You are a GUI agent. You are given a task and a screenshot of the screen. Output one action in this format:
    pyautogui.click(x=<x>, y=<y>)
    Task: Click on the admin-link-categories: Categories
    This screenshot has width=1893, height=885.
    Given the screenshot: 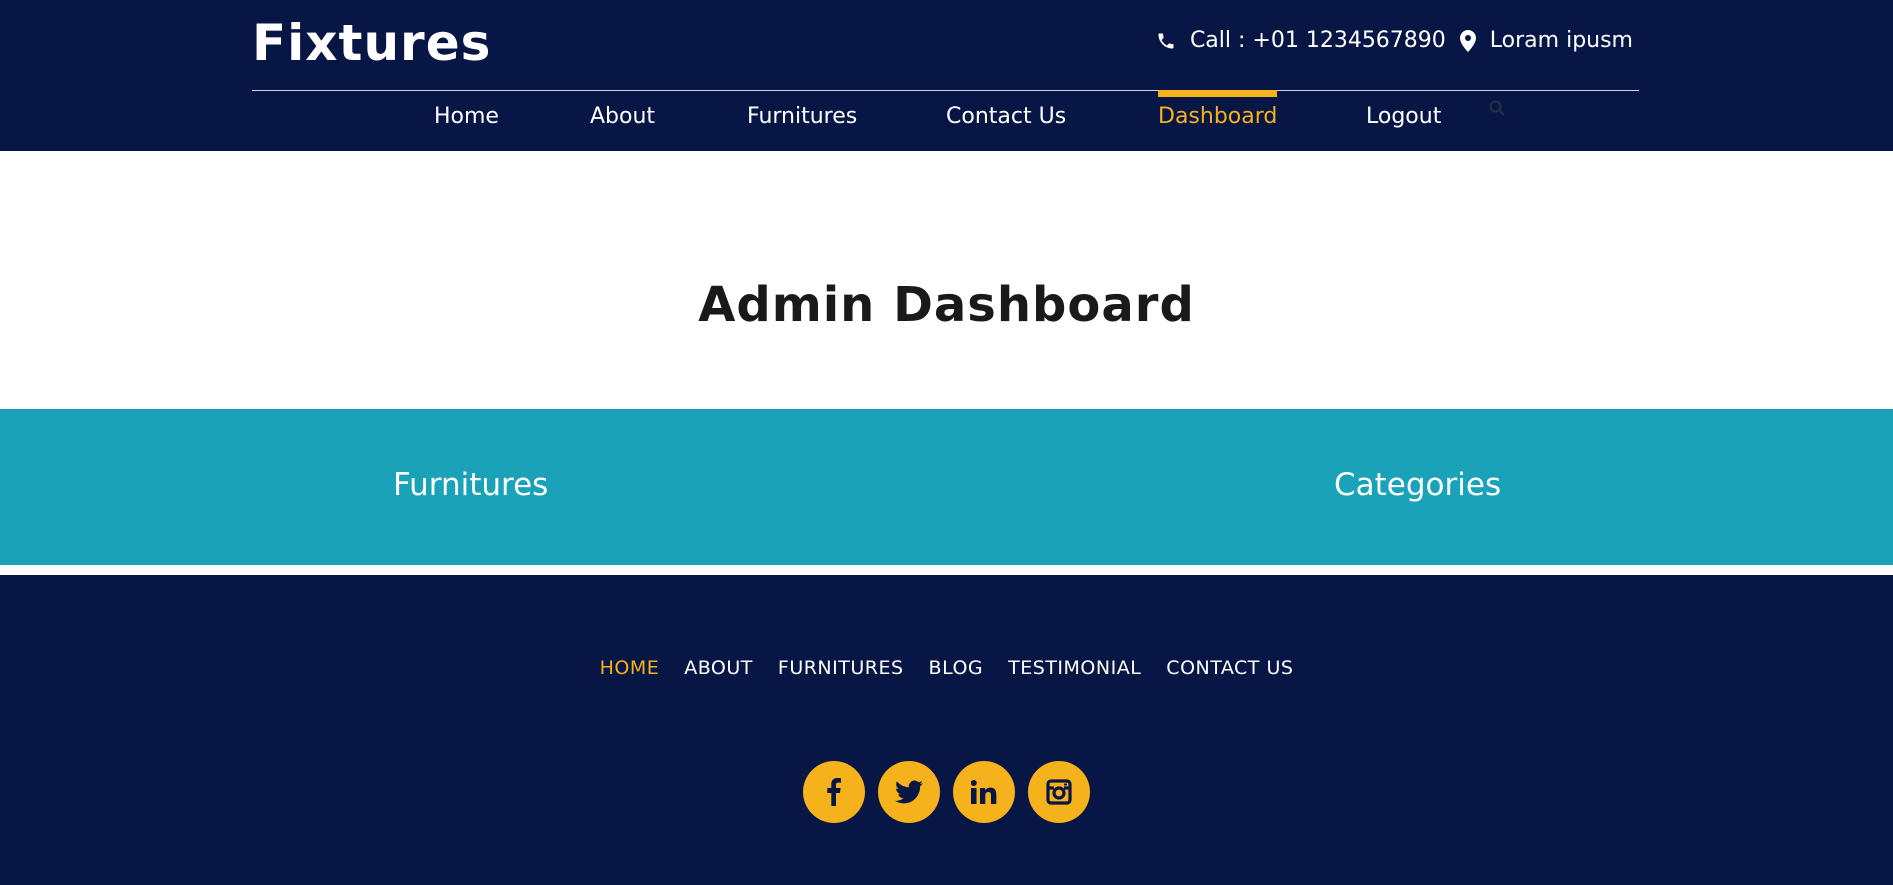 What is the action you would take?
    pyautogui.click(x=1417, y=485)
    